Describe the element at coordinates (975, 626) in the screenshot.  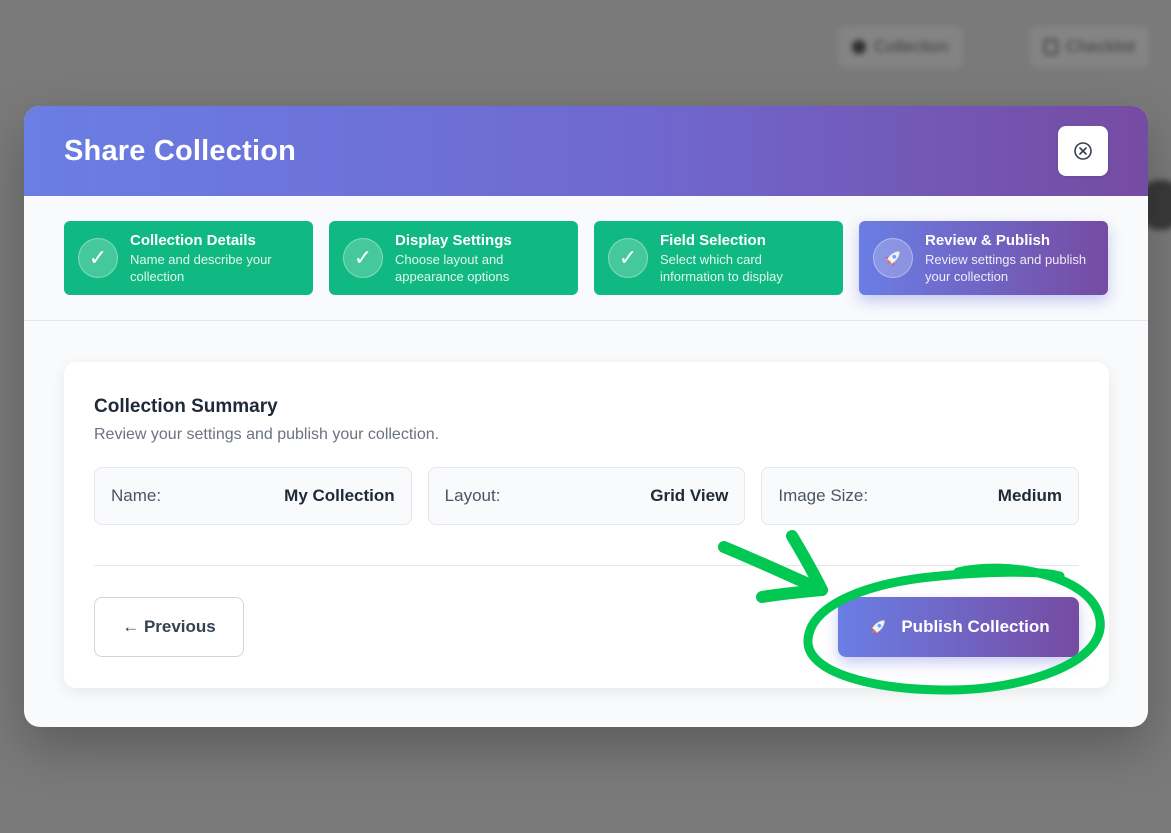
I see `publish-button-label: Publish Collection` at that location.